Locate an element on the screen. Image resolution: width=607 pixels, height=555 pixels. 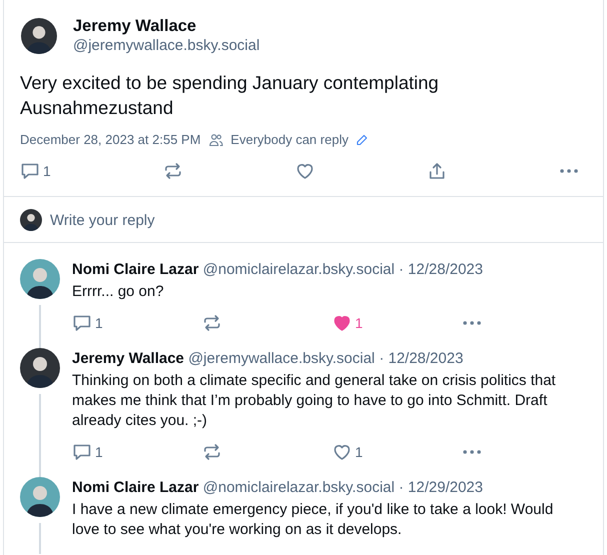
reply-text: Errrr... go on? is located at coordinates (118, 292).